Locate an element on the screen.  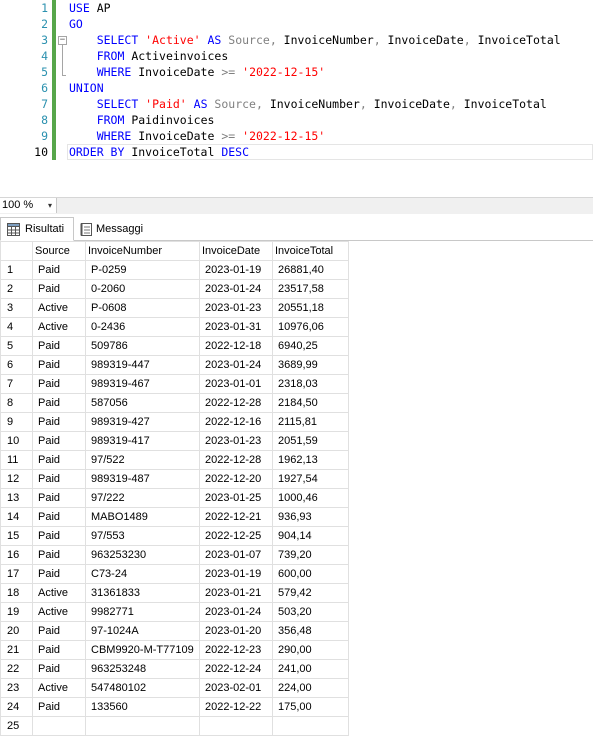
table-row: 8 Paid 587056 2022-12-28 2184,50 is located at coordinates (174, 403).